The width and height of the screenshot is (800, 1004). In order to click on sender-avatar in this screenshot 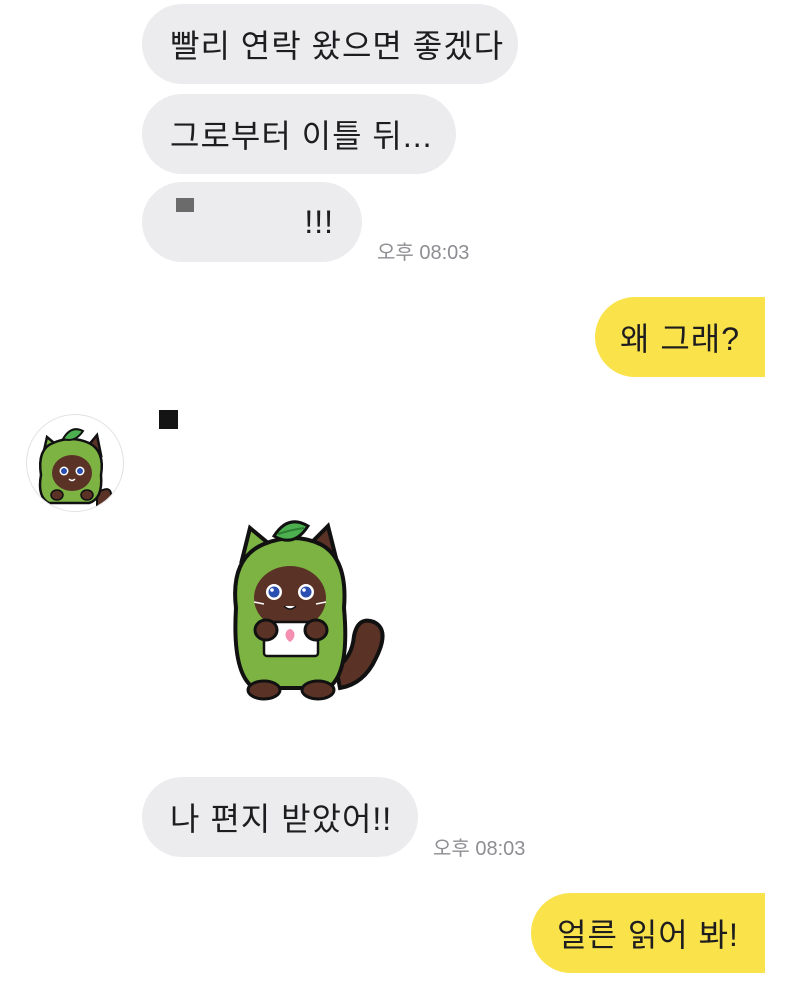, I will do `click(75, 463)`.